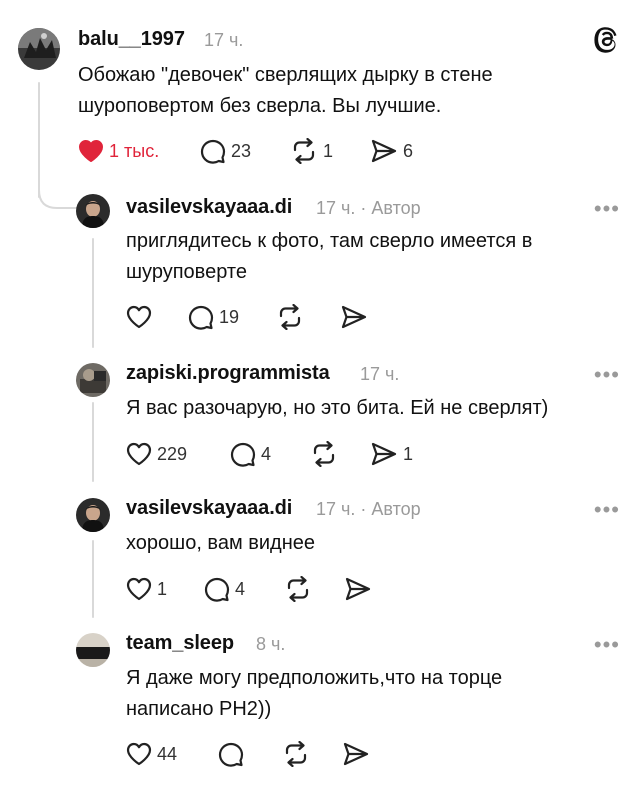 The image size is (640, 790). I want to click on like-button: 229, so click(156, 454).